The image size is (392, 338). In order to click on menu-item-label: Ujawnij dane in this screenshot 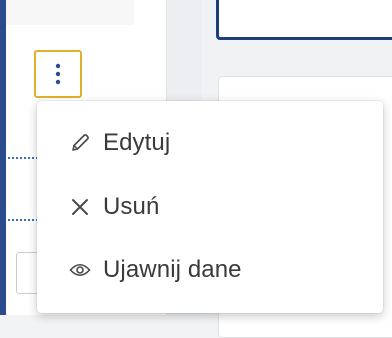, I will do `click(172, 269)`.